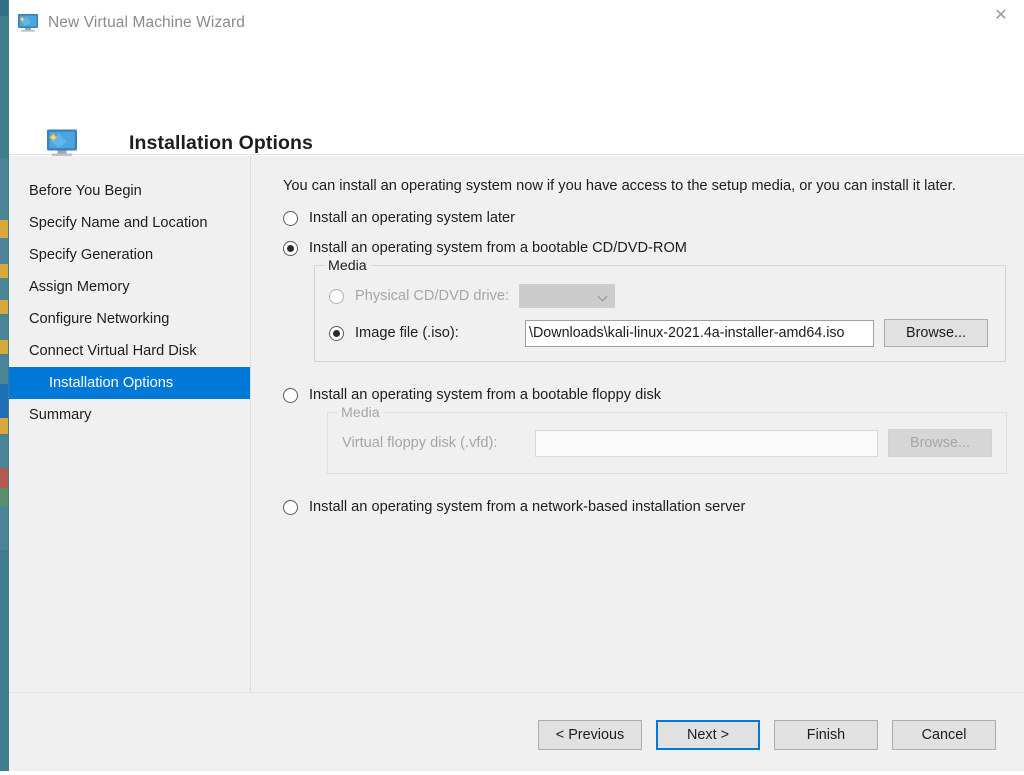 Image resolution: width=1024 pixels, height=775 pixels. What do you see at coordinates (432, 296) in the screenshot?
I see `physical-cd-dvd-drive-label: Physical CD/DVD drive:` at bounding box center [432, 296].